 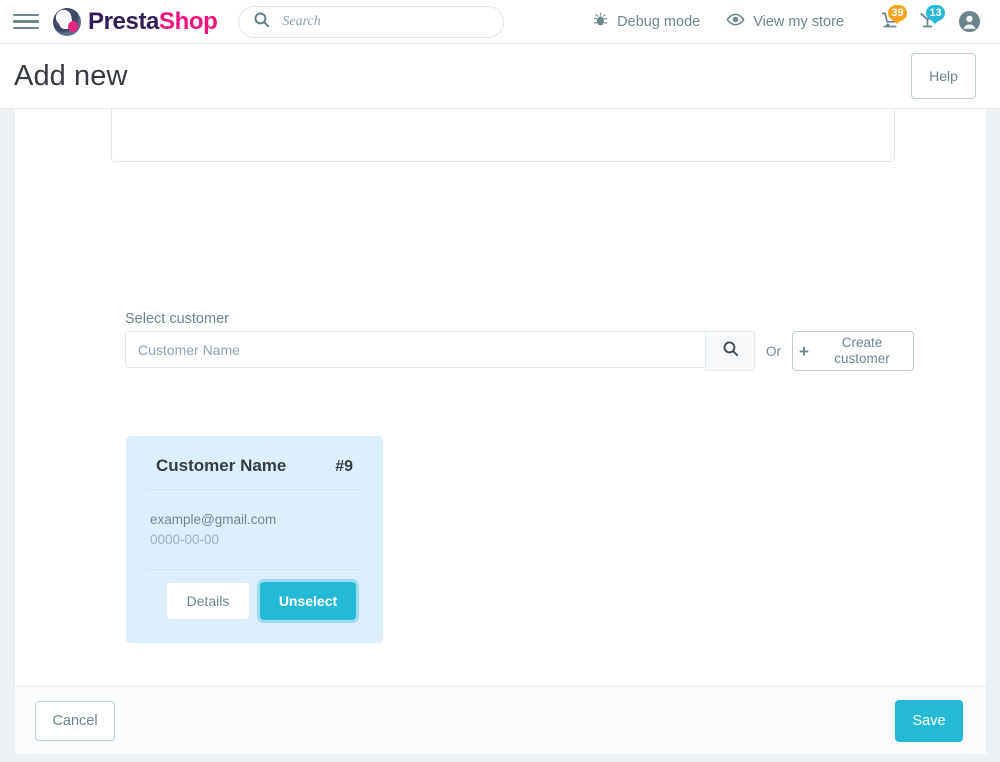 What do you see at coordinates (380, 21) in the screenshot?
I see `search-input` at bounding box center [380, 21].